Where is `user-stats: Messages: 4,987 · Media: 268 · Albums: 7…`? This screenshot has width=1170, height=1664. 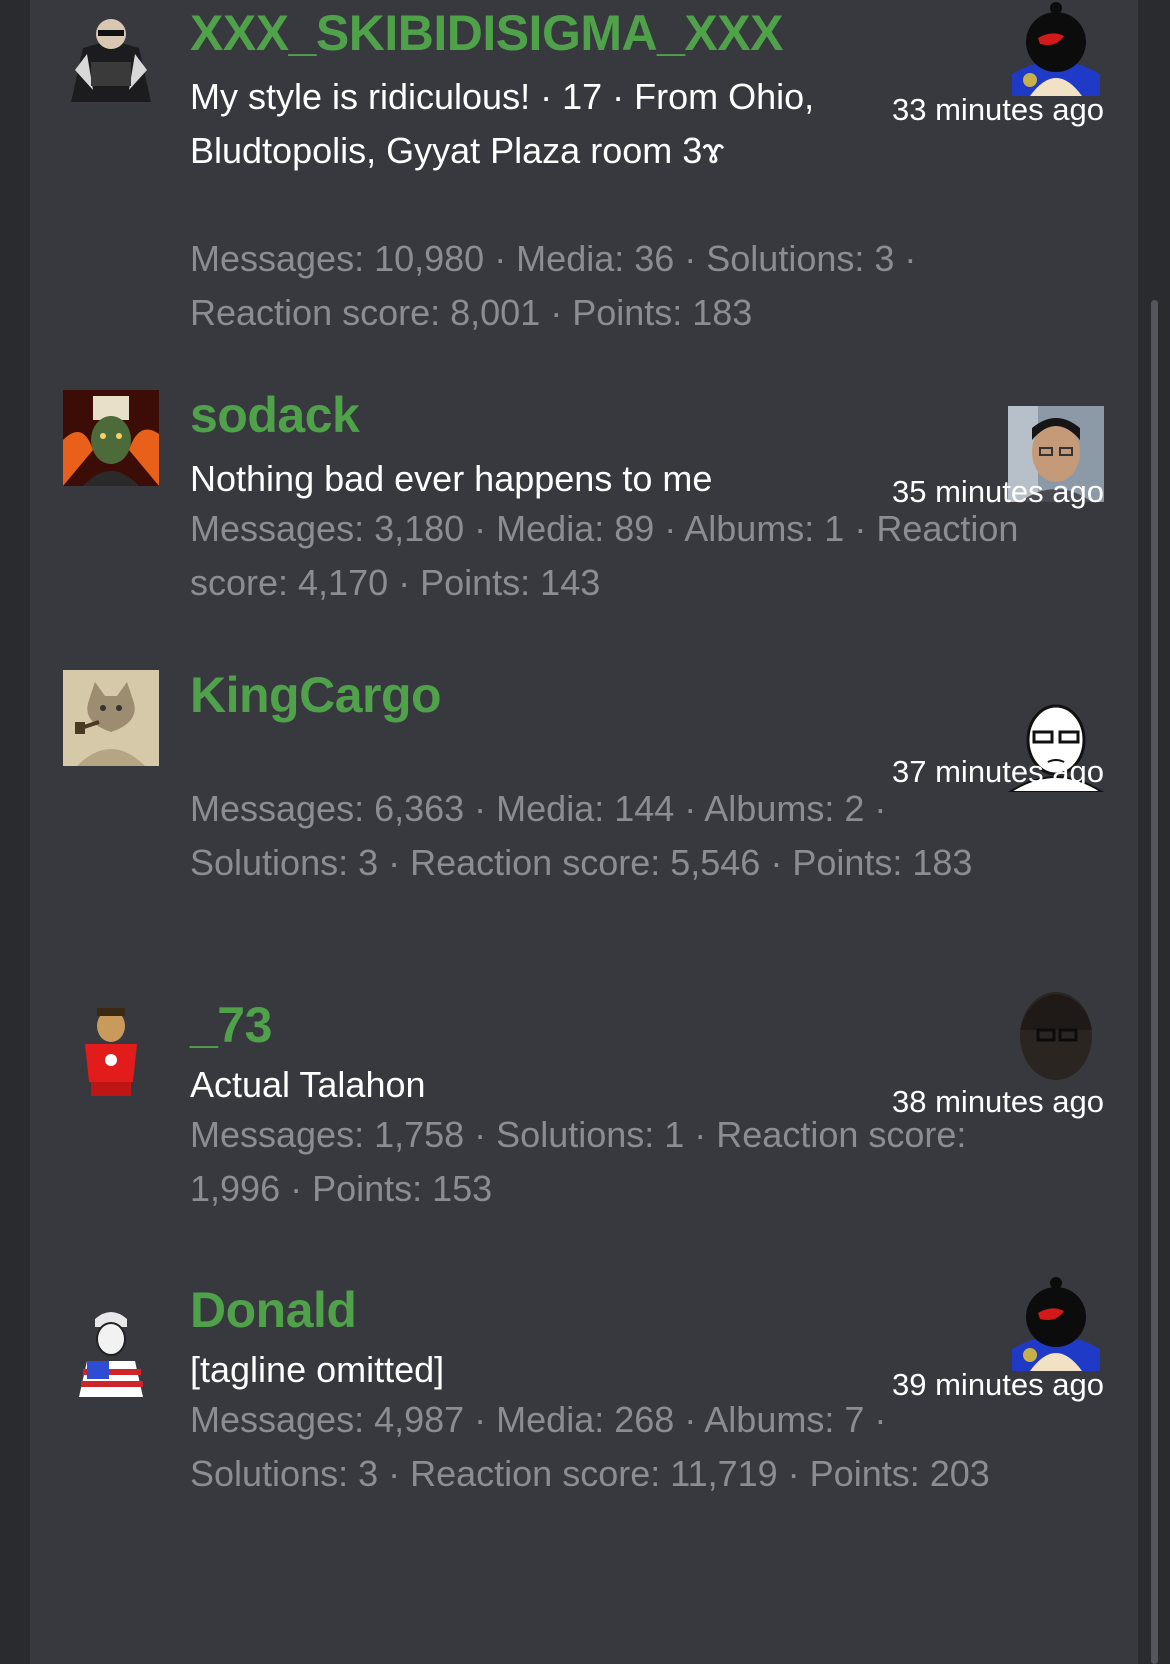 user-stats: Messages: 4,987 · Media: 268 · Albums: 7… is located at coordinates (590, 1446).